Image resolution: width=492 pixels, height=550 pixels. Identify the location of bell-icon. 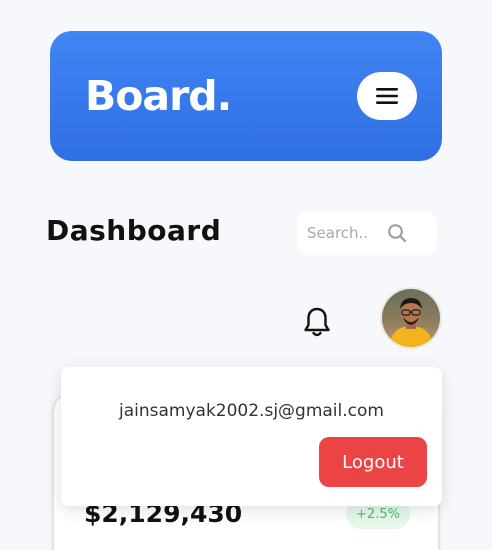
(317, 322).